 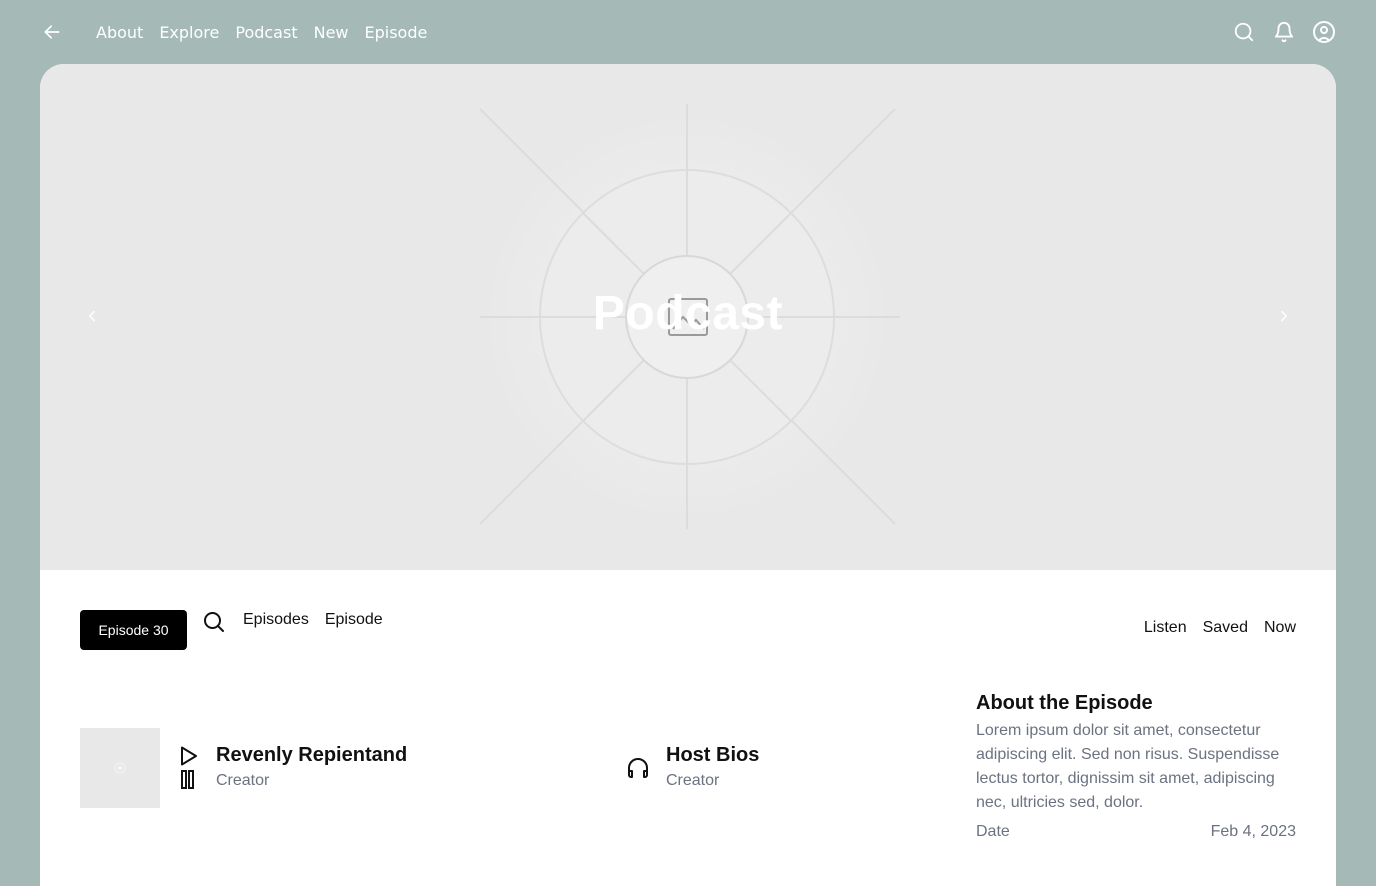 I want to click on bell-icon, so click(x=1284, y=32).